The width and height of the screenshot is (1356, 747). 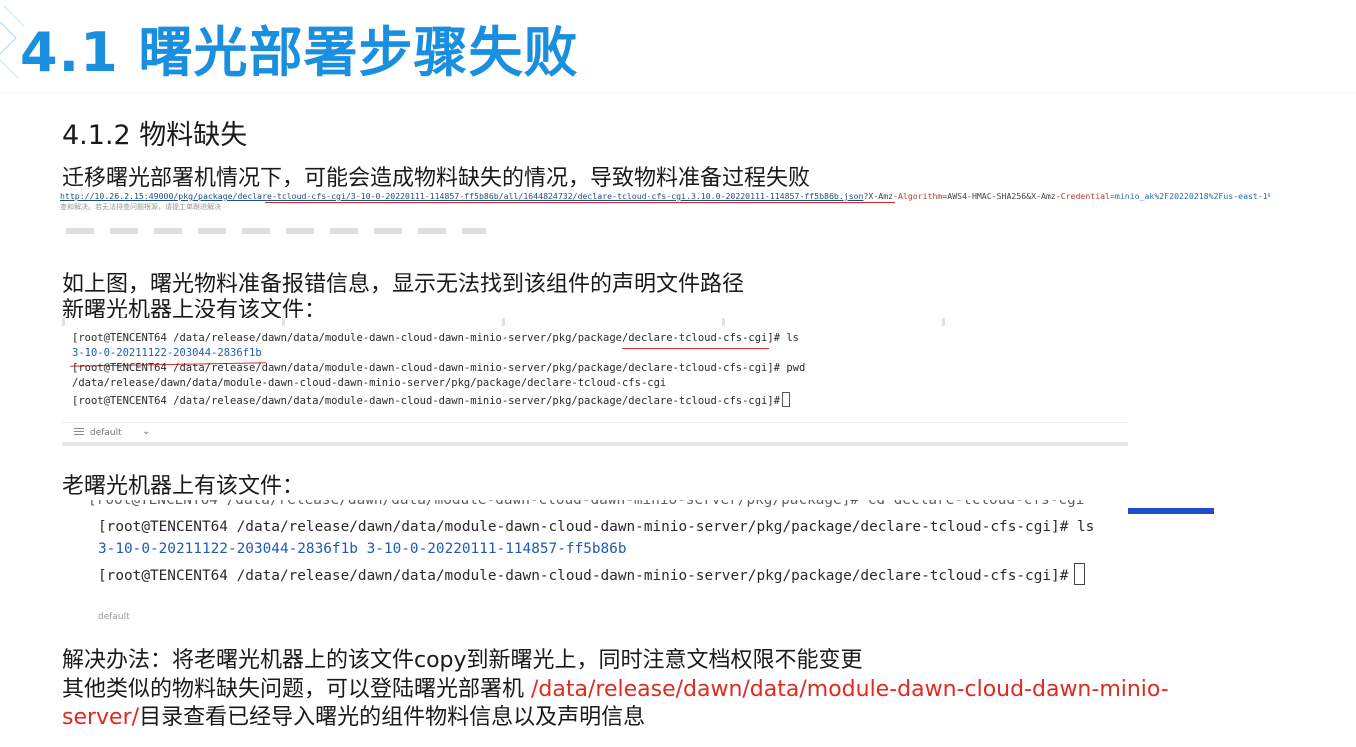 I want to click on red-underline, so click(x=695, y=348).